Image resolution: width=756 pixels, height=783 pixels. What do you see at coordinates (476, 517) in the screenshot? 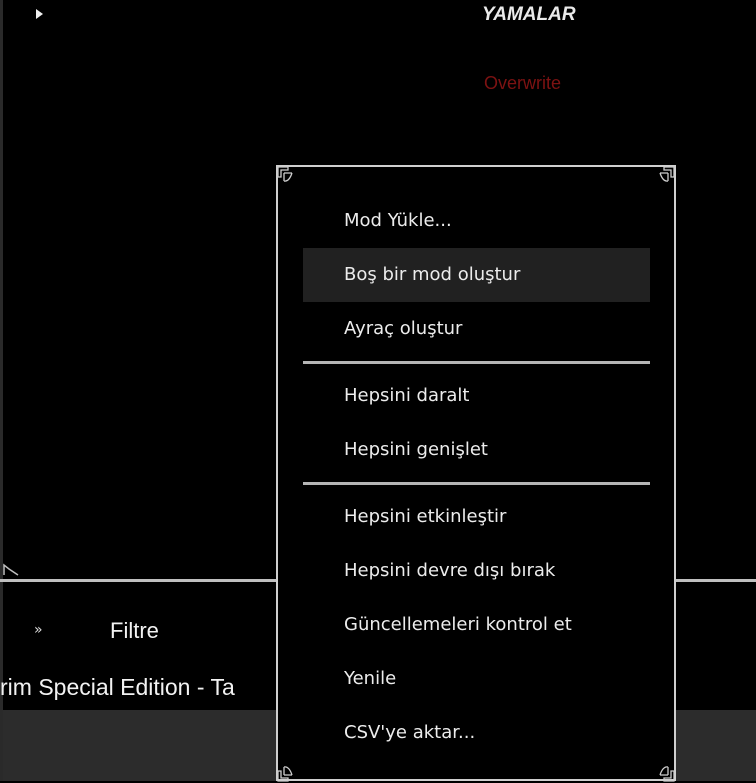
I see `menu-item-enable-all: Hepsini etkinleştir` at bounding box center [476, 517].